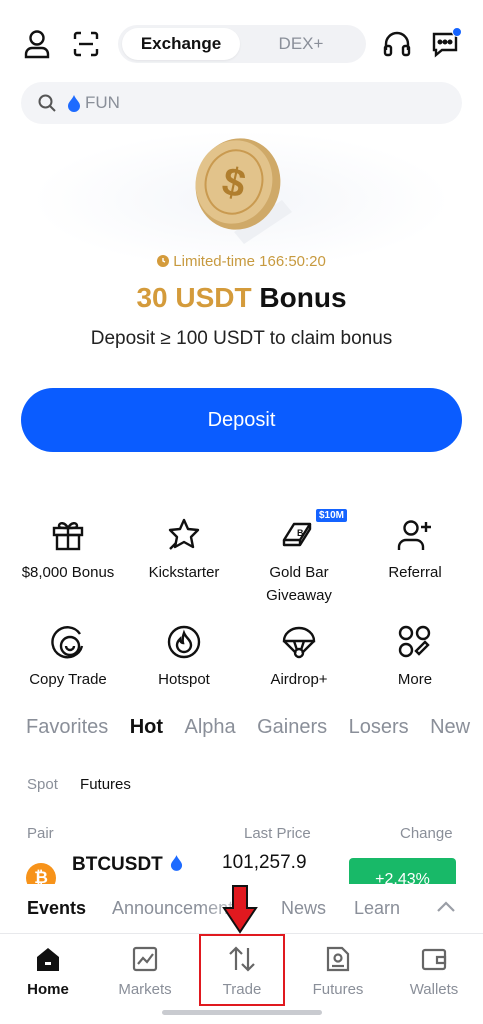 The width and height of the screenshot is (483, 1024). Describe the element at coordinates (42, 784) in the screenshot. I see `subtab-spot: Spot` at that location.